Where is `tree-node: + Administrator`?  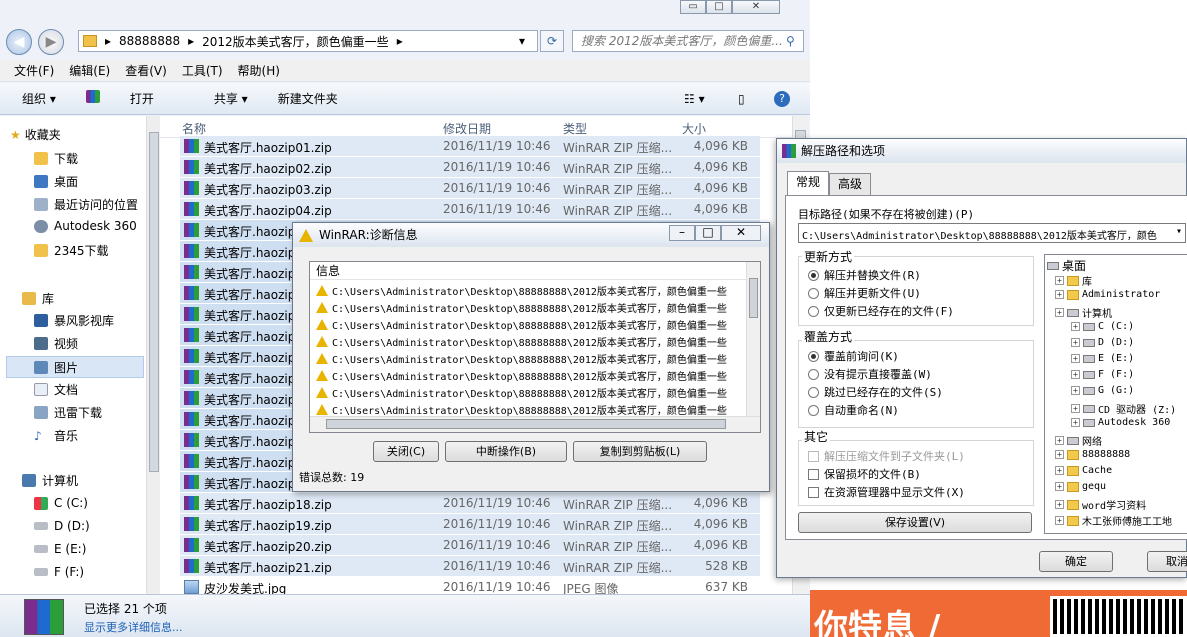 tree-node: + Administrator is located at coordinates (1107, 294).